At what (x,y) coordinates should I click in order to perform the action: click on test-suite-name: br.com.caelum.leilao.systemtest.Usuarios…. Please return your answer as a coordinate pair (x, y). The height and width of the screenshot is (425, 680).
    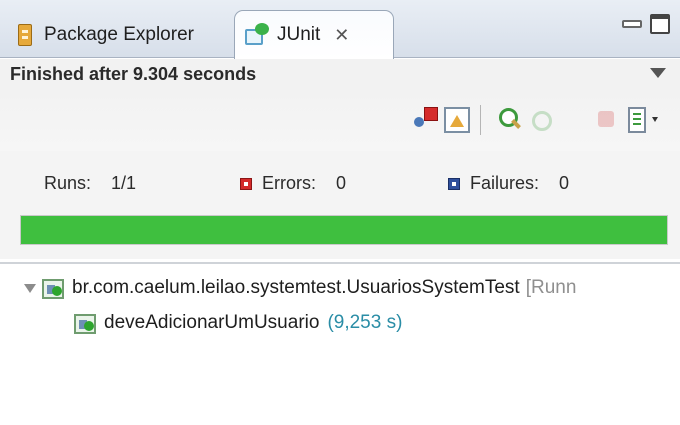
    Looking at the image, I should click on (296, 287).